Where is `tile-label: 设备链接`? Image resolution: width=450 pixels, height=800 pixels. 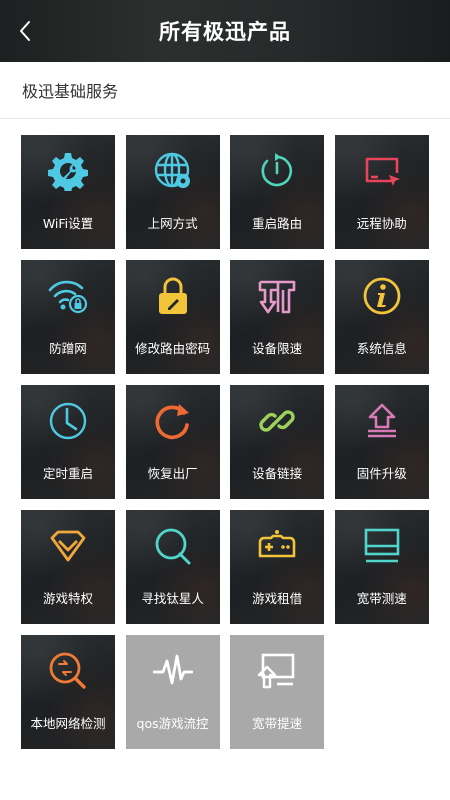
tile-label: 设备链接 is located at coordinates (277, 473).